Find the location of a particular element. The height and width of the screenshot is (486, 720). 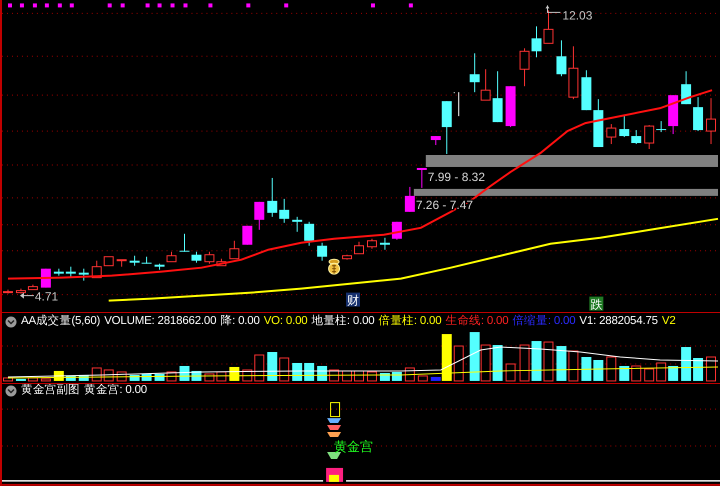

signal-label: 黄金宫 is located at coordinates (354, 446).